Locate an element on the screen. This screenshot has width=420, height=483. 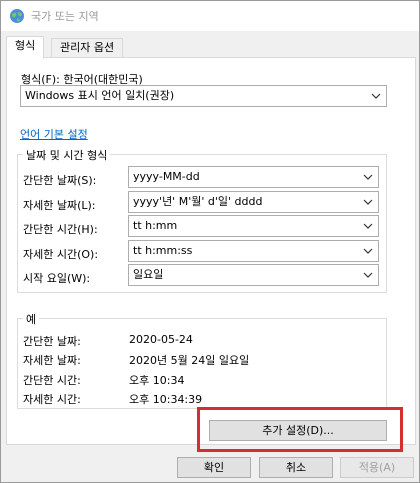
example-long-time-label: 자세한 시간: is located at coordinates (52, 399).